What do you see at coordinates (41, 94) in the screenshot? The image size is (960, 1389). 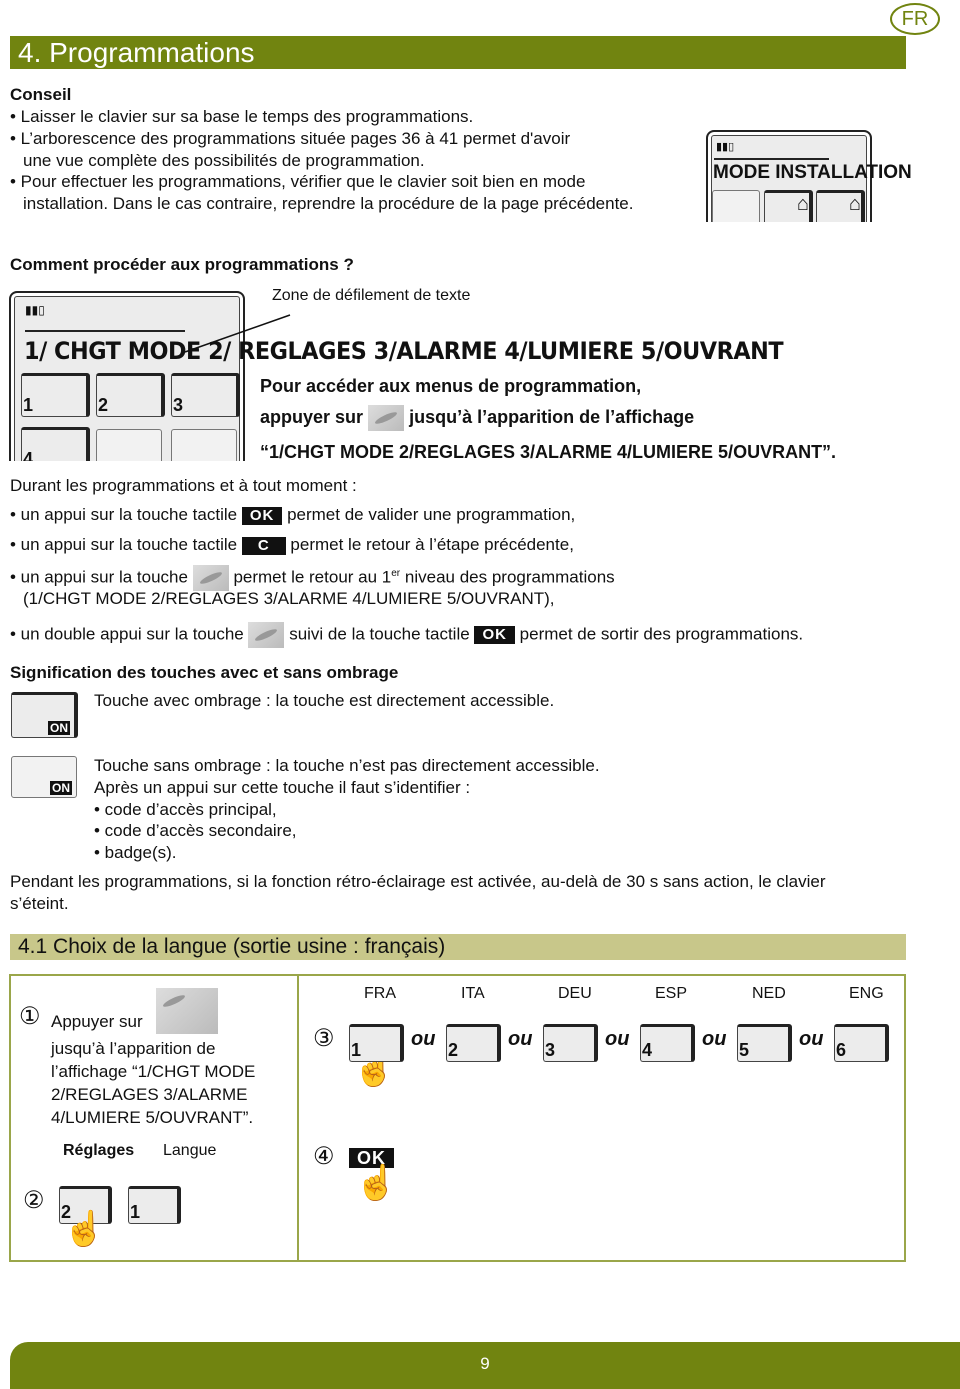 I see `conseil-heading: Conseil` at bounding box center [41, 94].